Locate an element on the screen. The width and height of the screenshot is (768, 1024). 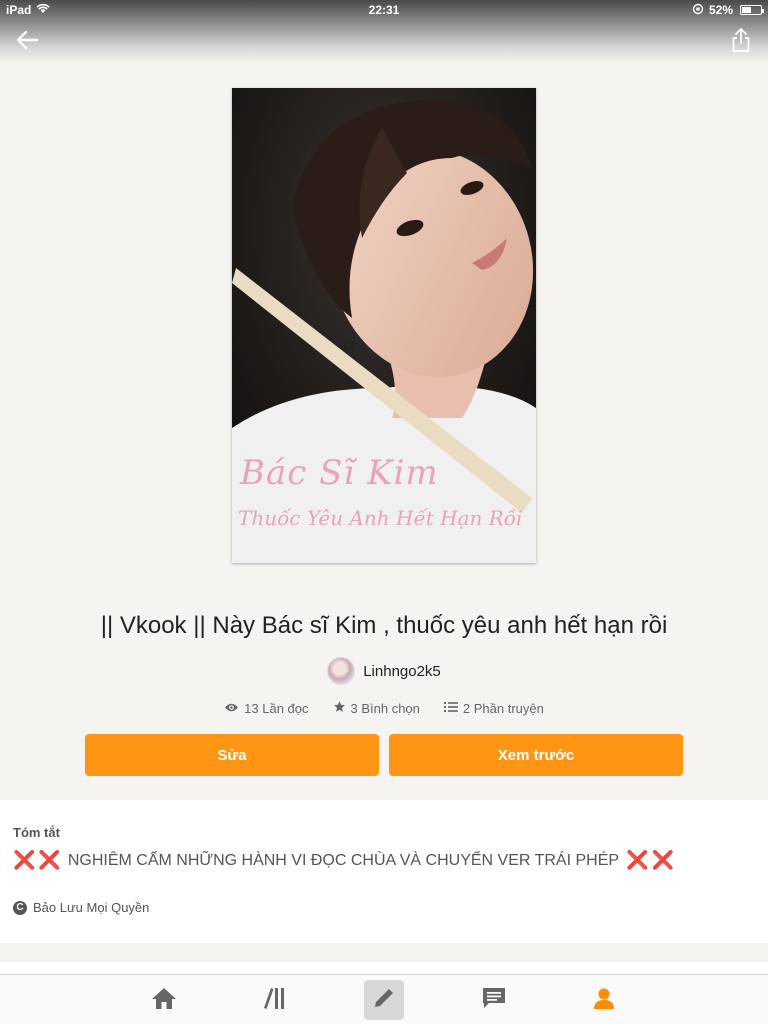
tab-home is located at coordinates (164, 1000).